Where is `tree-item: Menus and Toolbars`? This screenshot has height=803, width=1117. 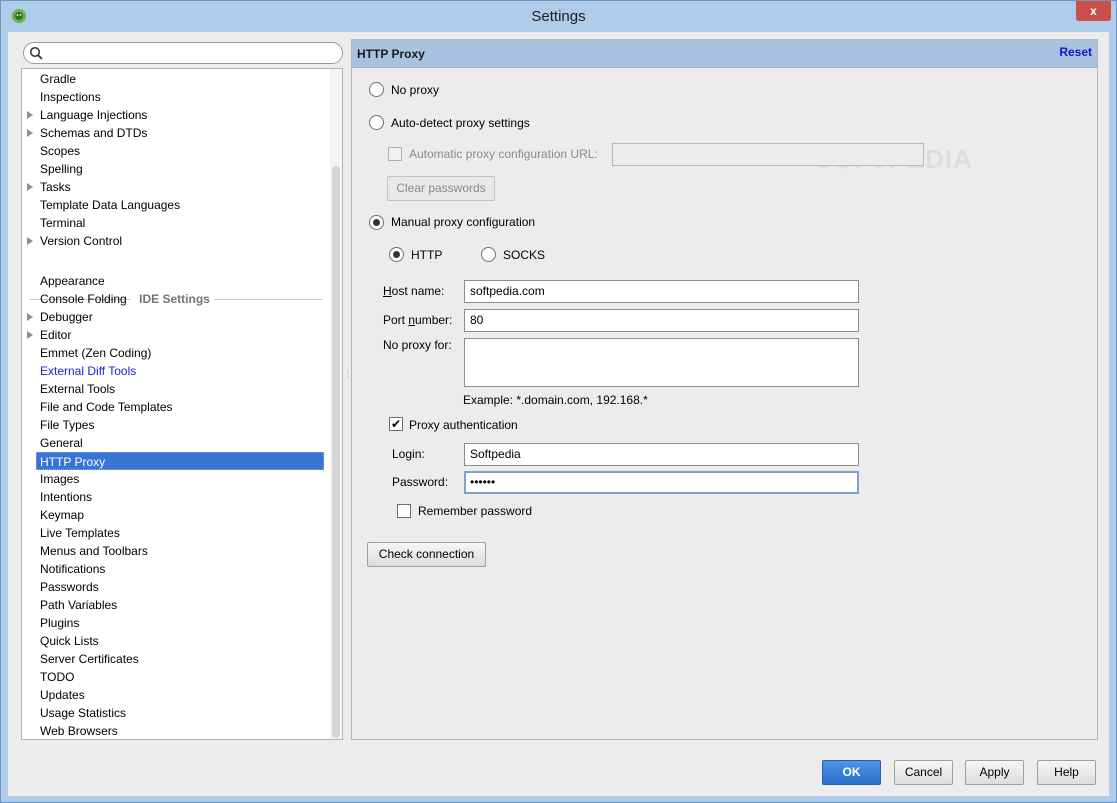 tree-item: Menus and Toolbars is located at coordinates (94, 551).